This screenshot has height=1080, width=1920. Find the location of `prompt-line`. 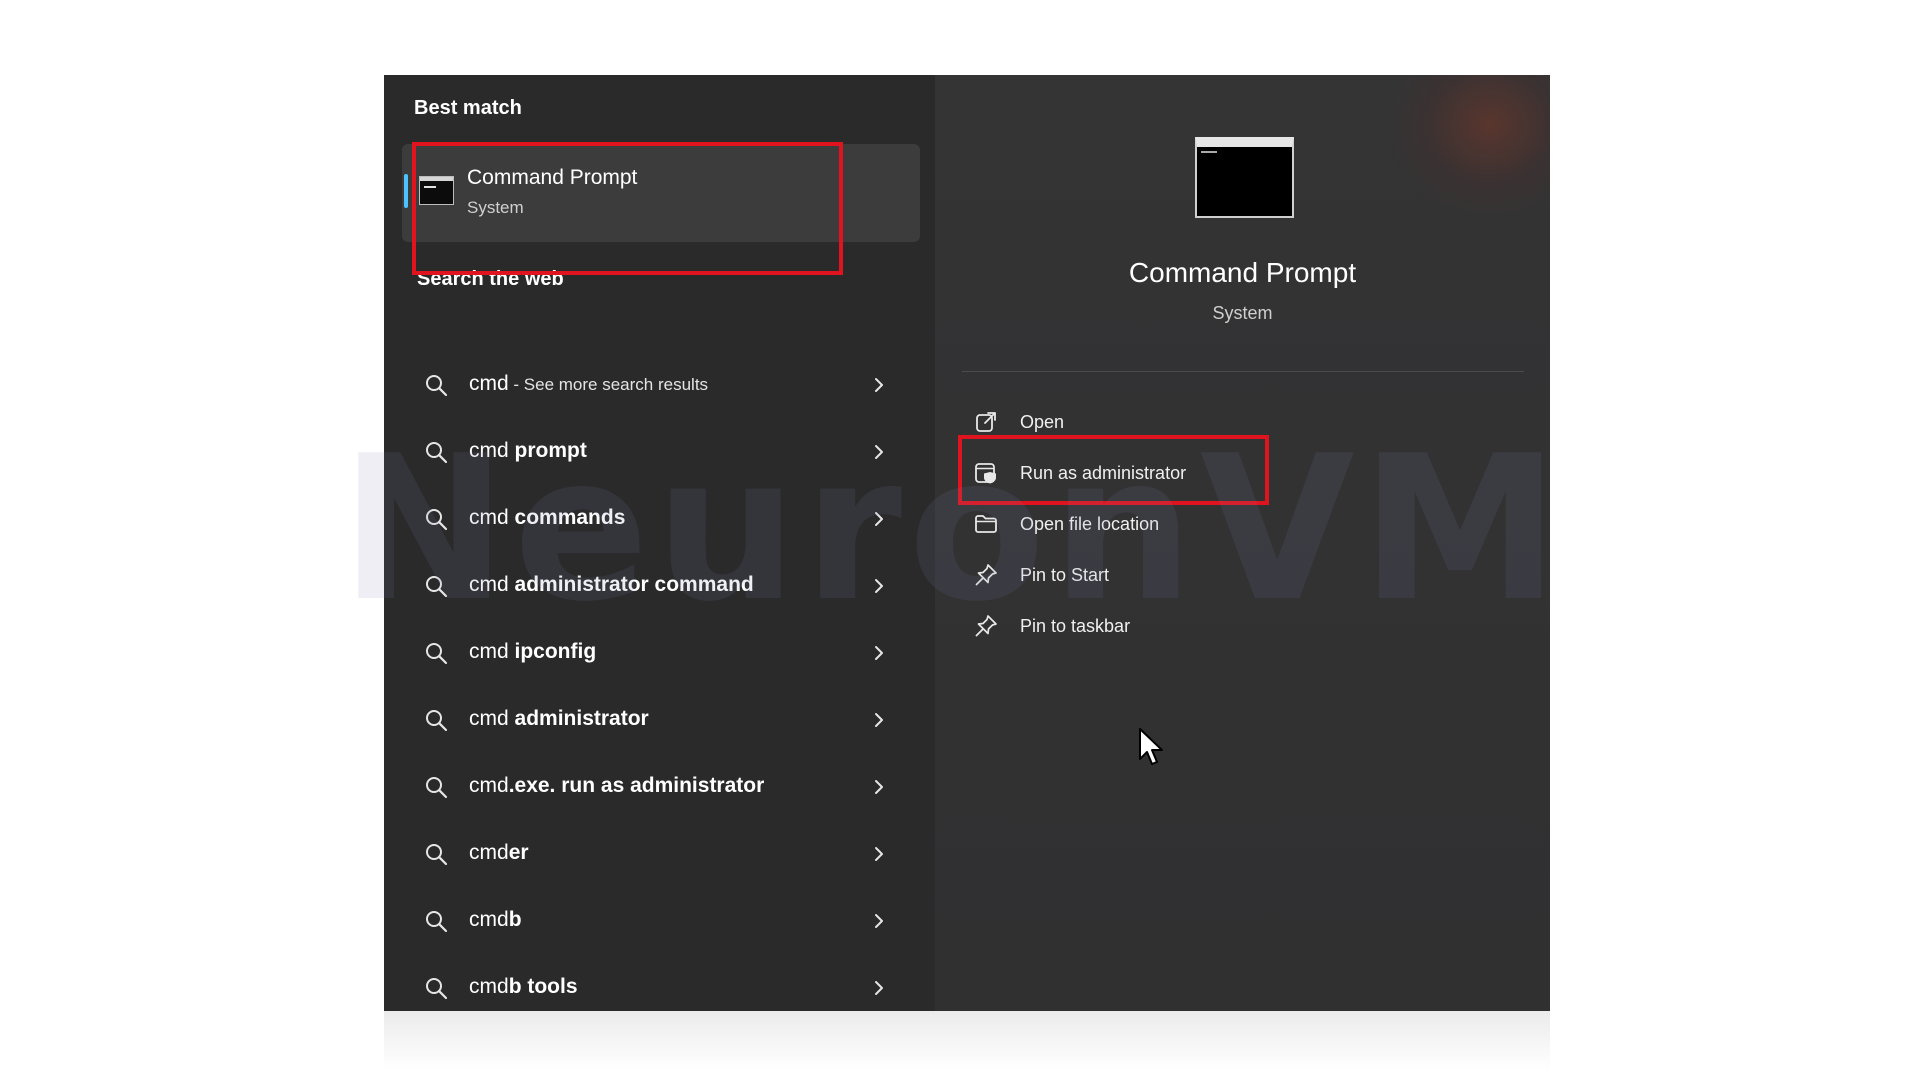

prompt-line is located at coordinates (1209, 152).